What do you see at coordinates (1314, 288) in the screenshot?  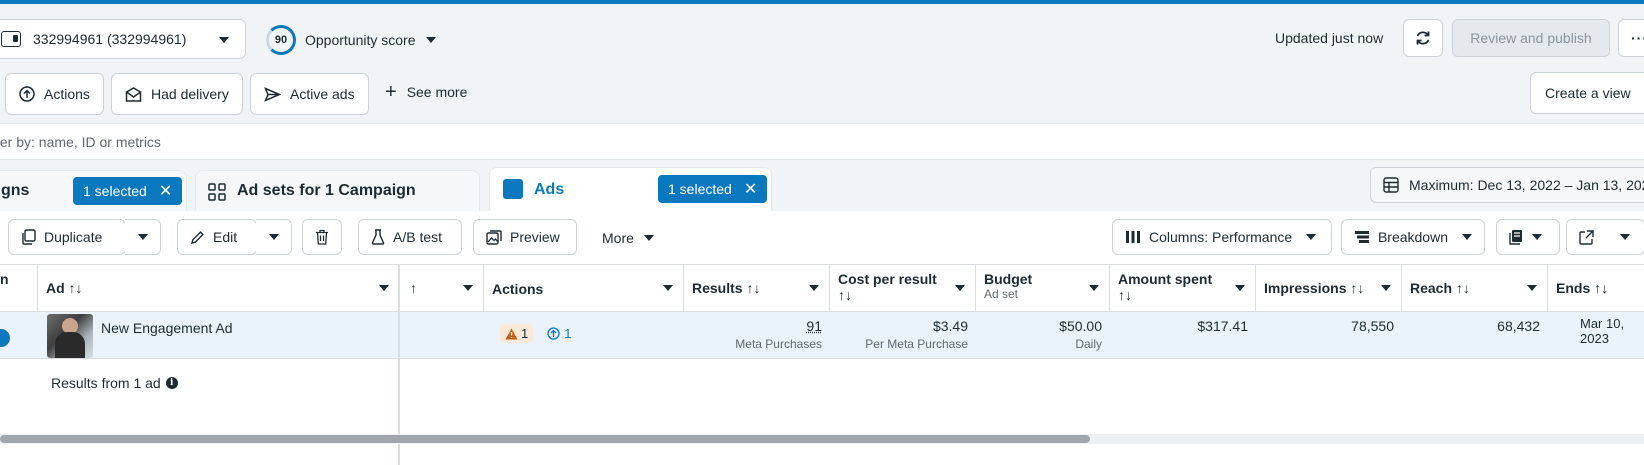 I see `header-impressions-label: Impressions ↑↓` at bounding box center [1314, 288].